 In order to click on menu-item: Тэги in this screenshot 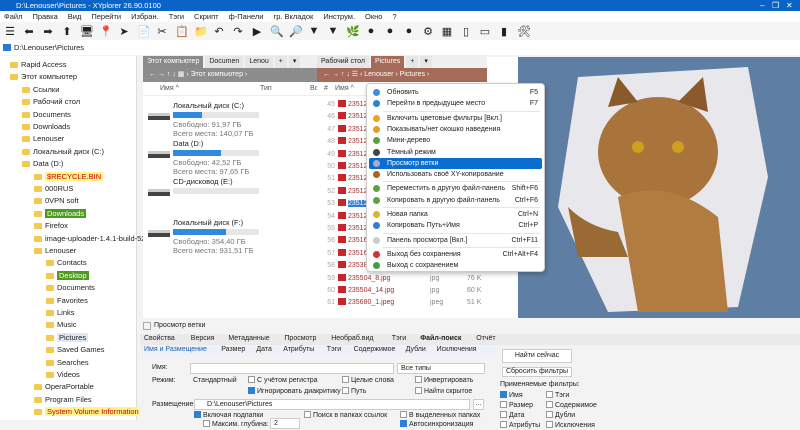, I will do `click(176, 16)`.